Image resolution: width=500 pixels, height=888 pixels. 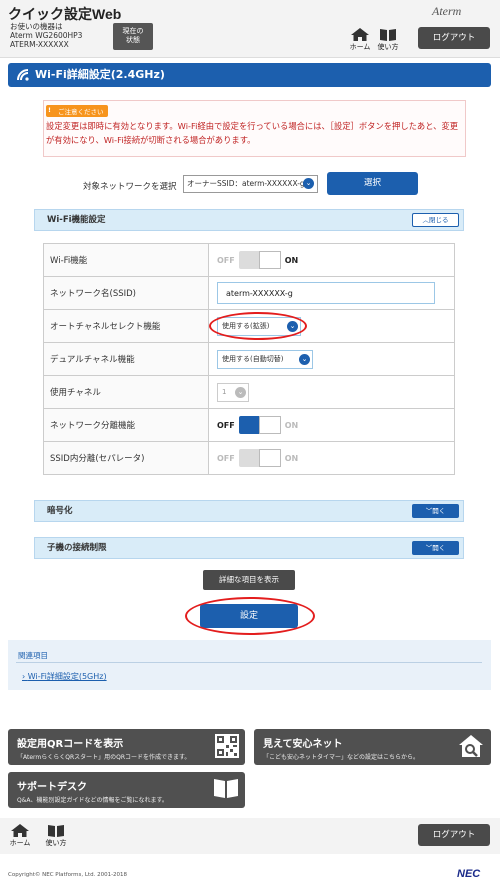 What do you see at coordinates (126, 293) in the screenshot?
I see `row-label: ネットワーク名(SSID)` at bounding box center [126, 293].